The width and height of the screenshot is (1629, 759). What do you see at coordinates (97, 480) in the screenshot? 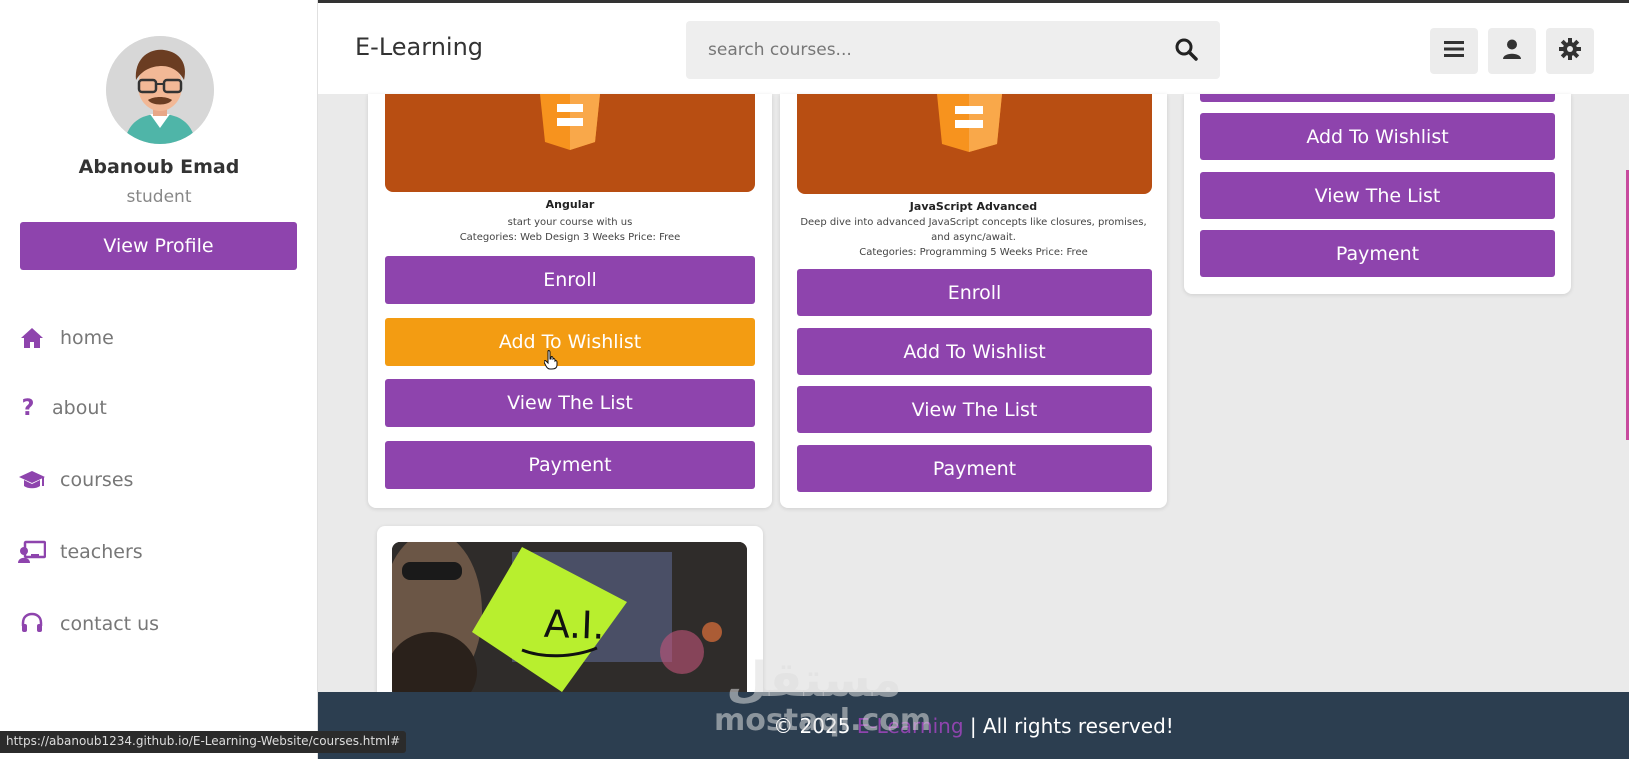
I see `sidebar-item-label: courses` at bounding box center [97, 480].